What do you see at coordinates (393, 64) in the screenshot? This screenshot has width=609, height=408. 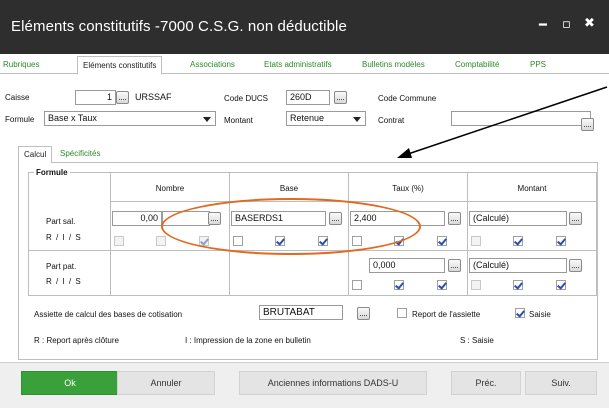 I see `tab-bulletins-modeles: Bulletins modèles` at bounding box center [393, 64].